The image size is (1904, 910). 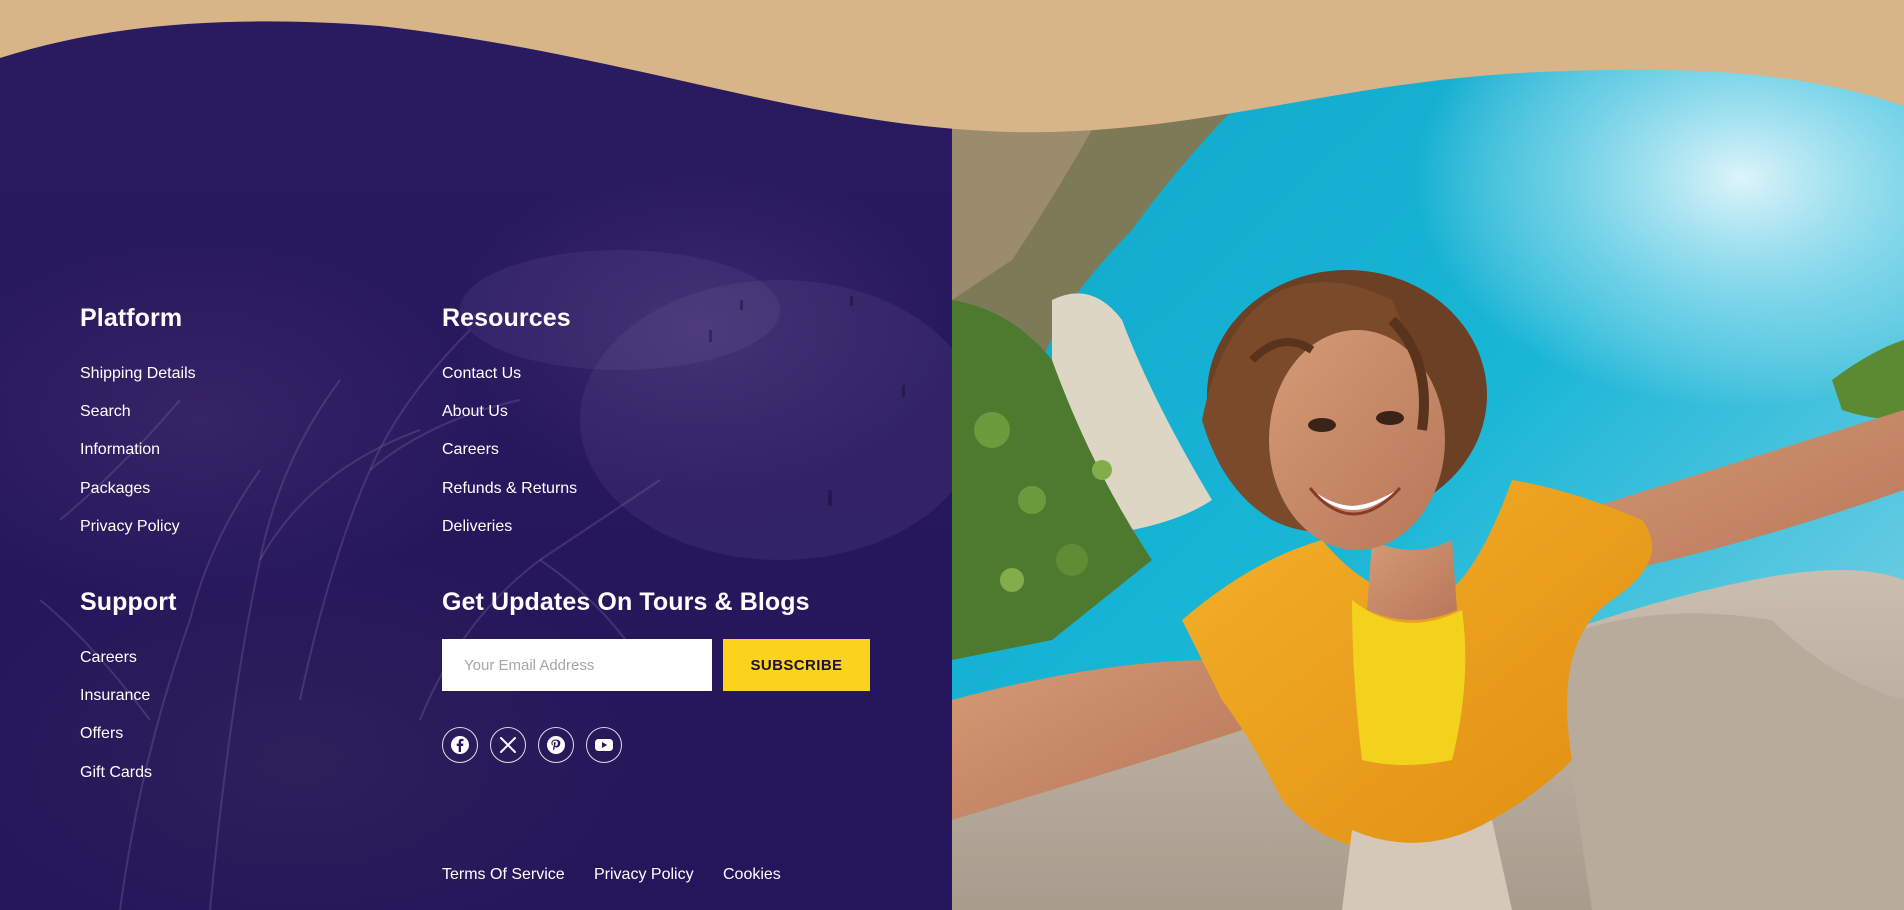 I want to click on list-item: Privacy Policy, so click(x=138, y=536).